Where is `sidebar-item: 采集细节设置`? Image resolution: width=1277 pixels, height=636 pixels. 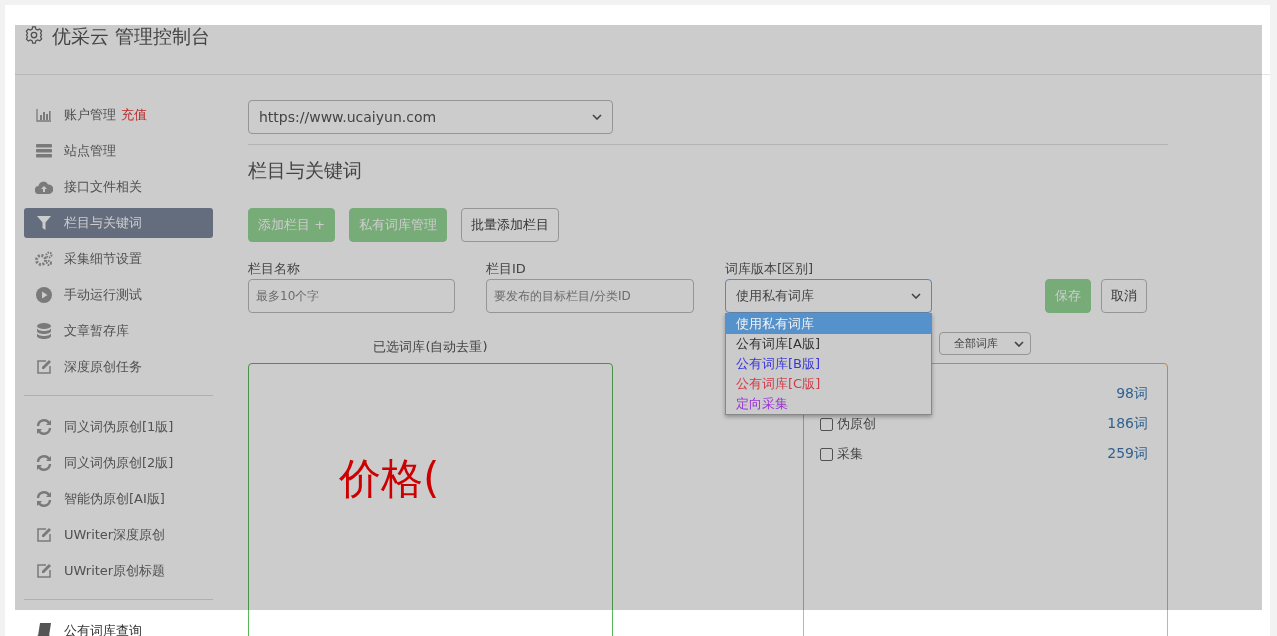 sidebar-item: 采集细节设置 is located at coordinates (118, 259).